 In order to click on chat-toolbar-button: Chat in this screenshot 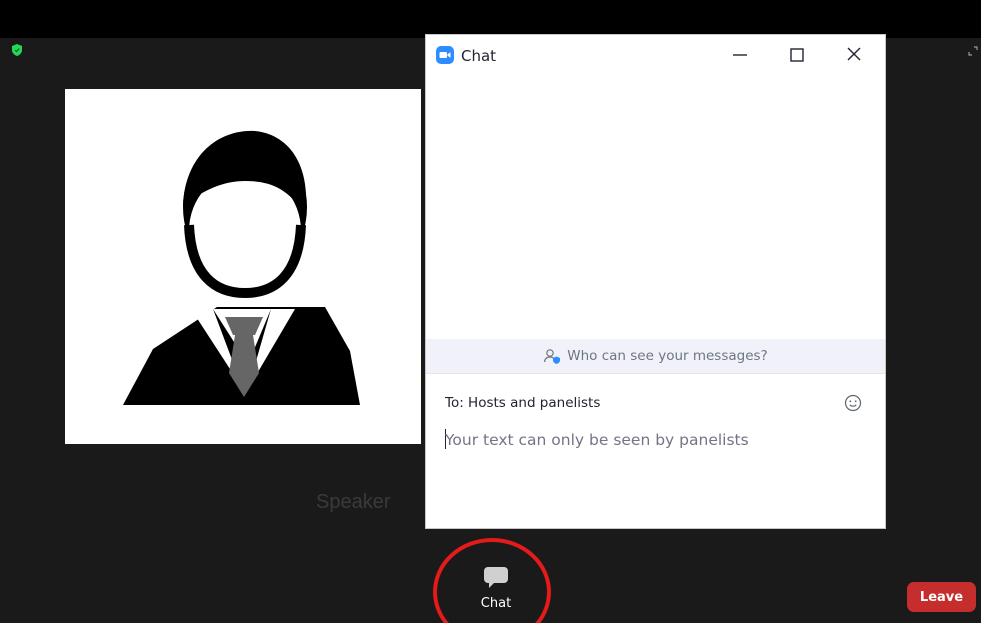, I will do `click(496, 588)`.